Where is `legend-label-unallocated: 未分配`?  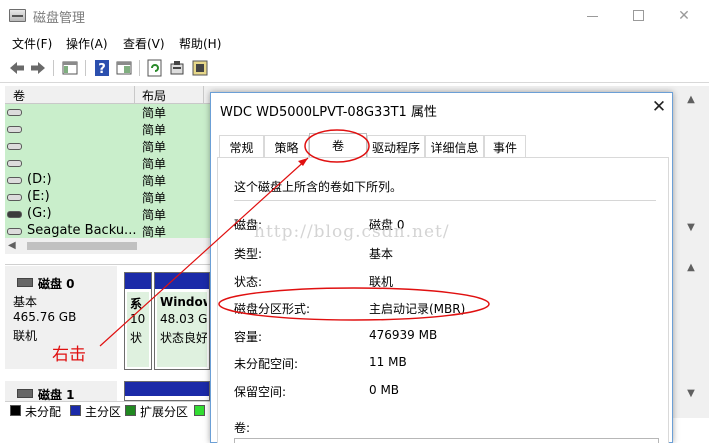
legend-label-unallocated: 未分配 is located at coordinates (43, 412).